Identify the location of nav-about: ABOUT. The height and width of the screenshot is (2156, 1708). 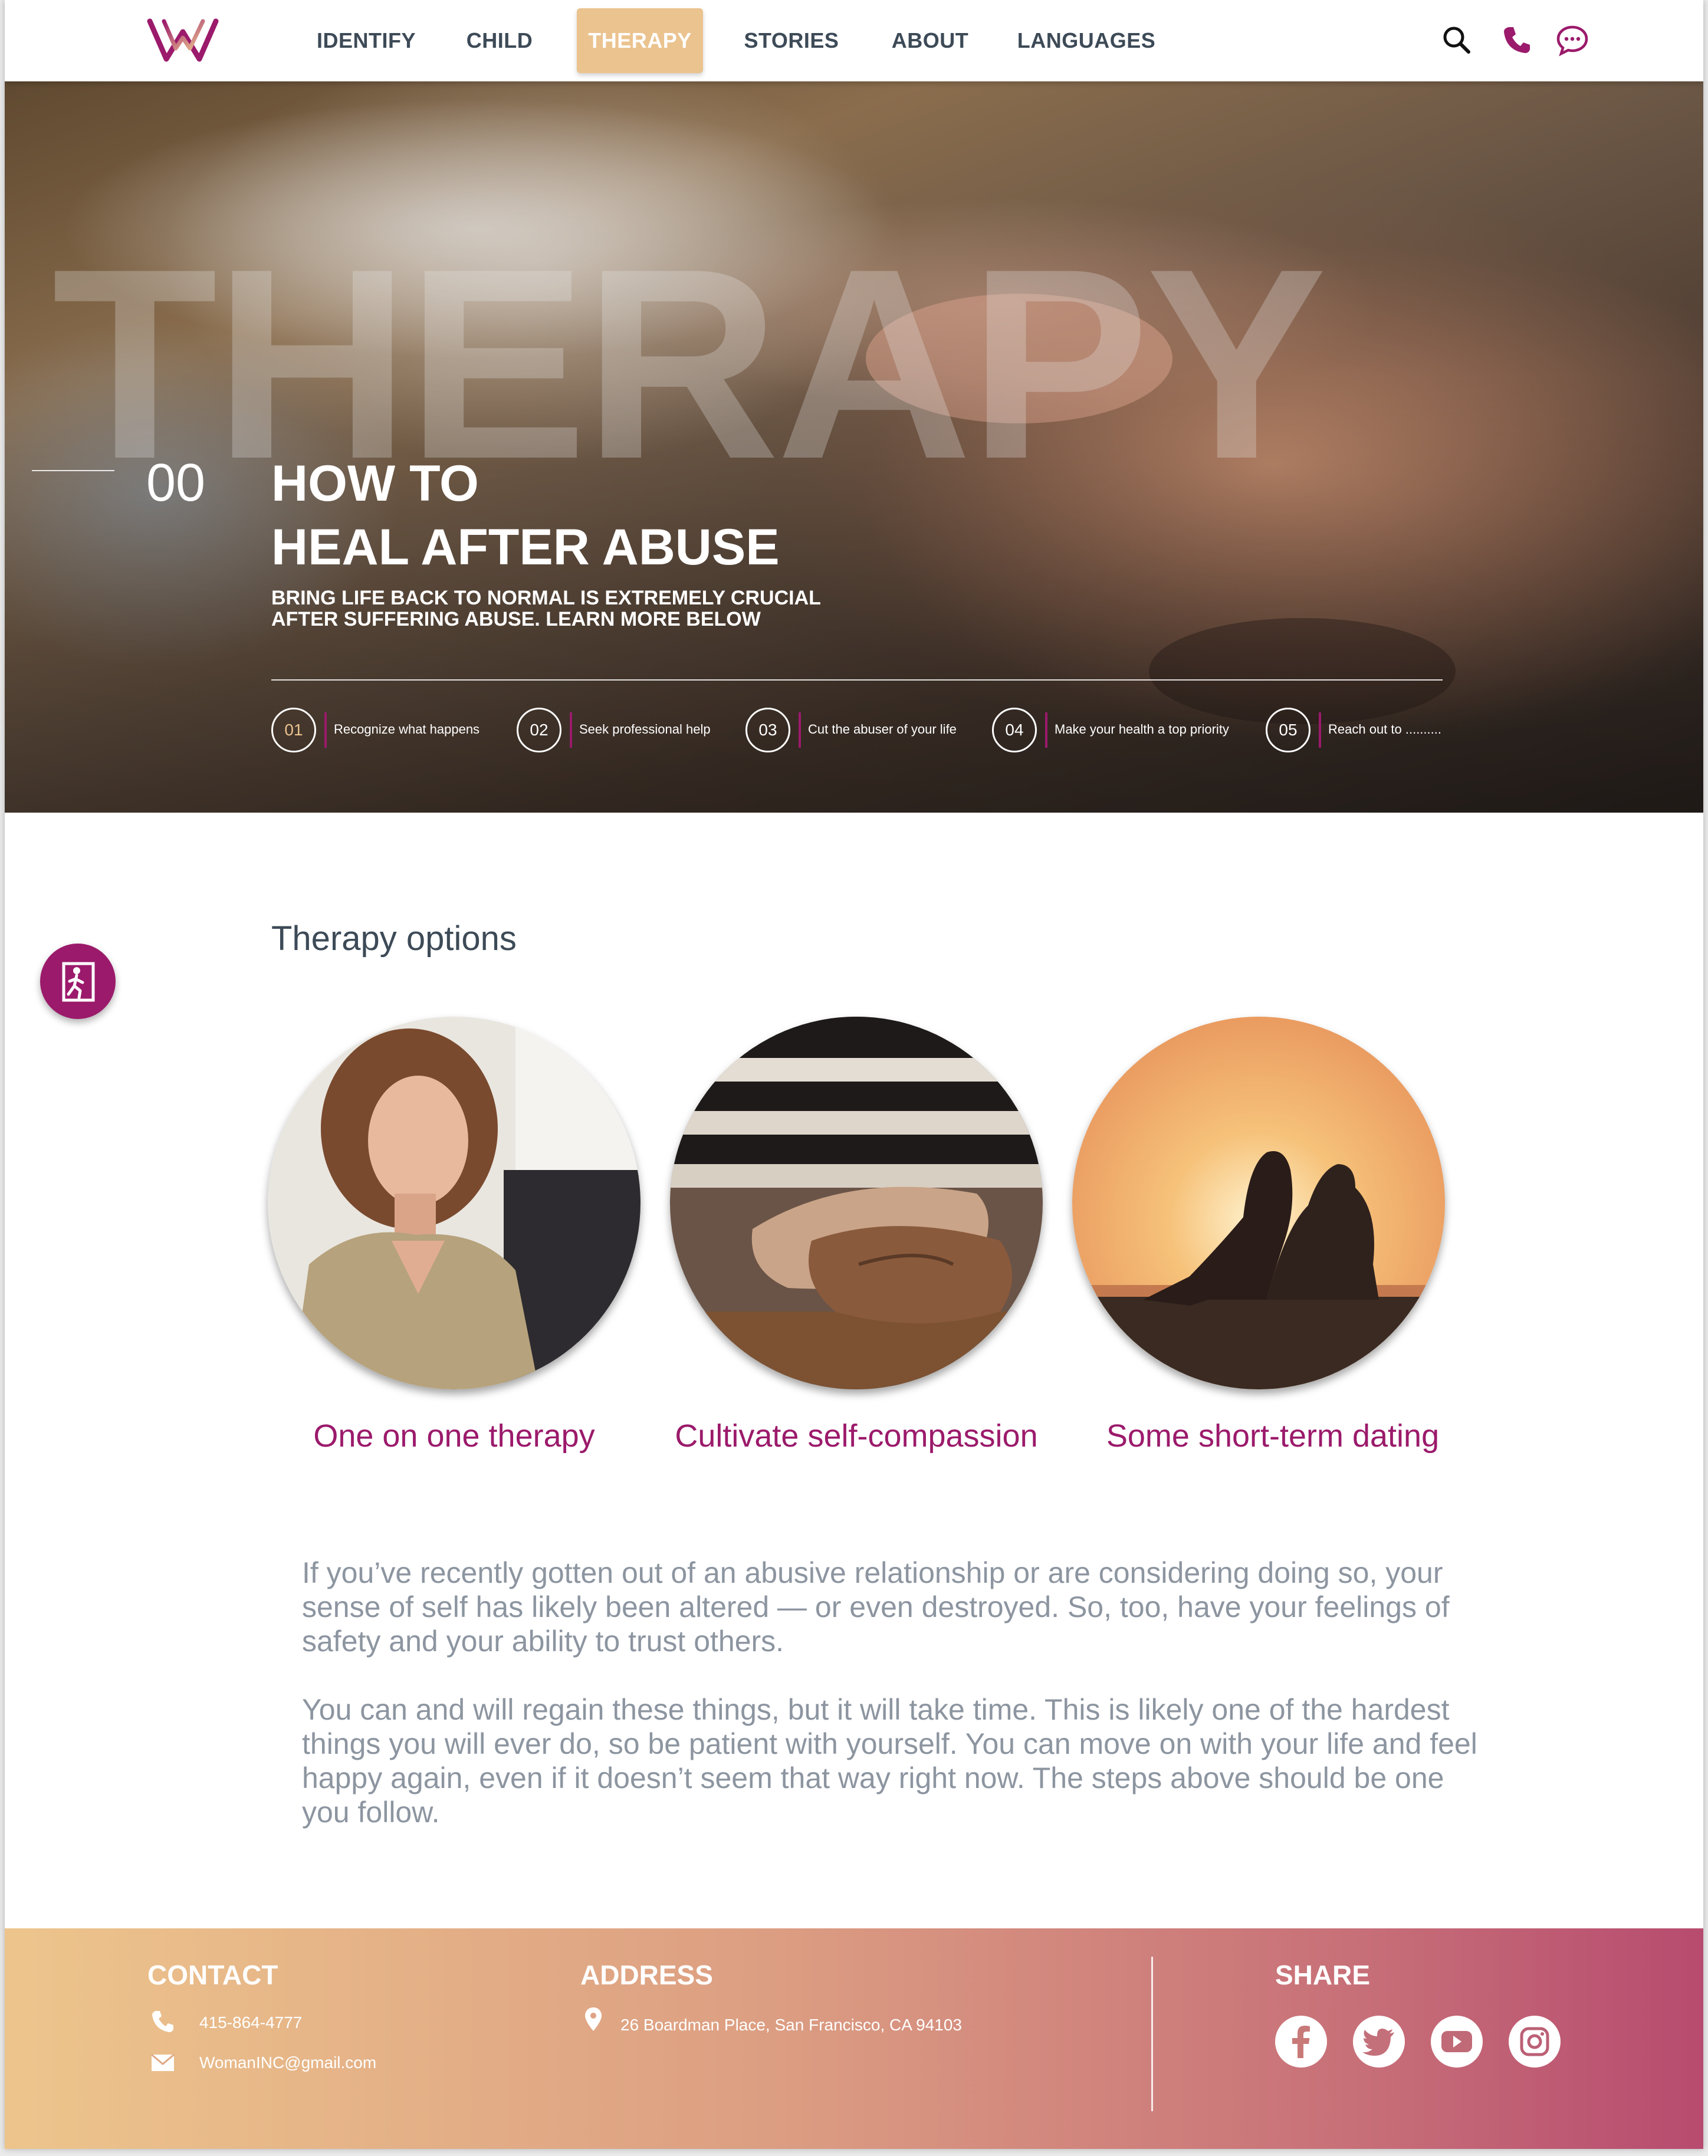
(930, 40).